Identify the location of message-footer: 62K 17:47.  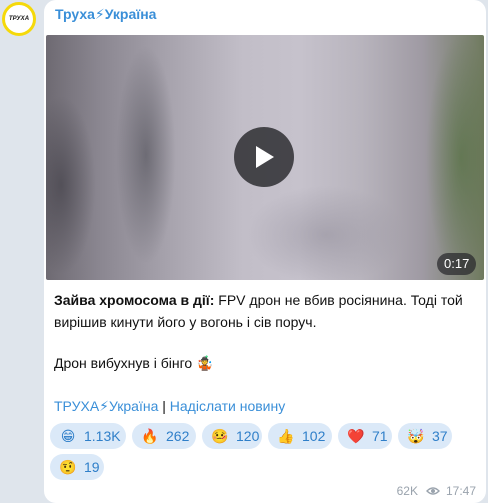
(436, 491).